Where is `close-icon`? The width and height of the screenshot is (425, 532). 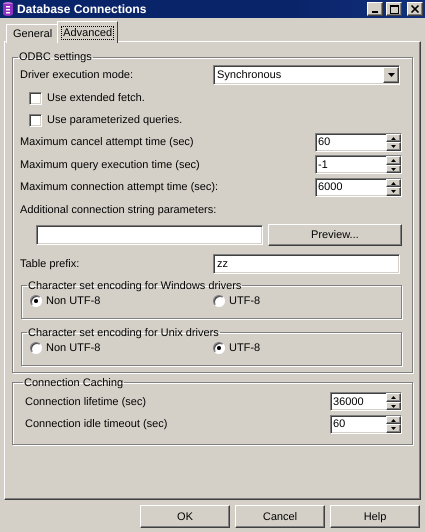 close-icon is located at coordinates (415, 9).